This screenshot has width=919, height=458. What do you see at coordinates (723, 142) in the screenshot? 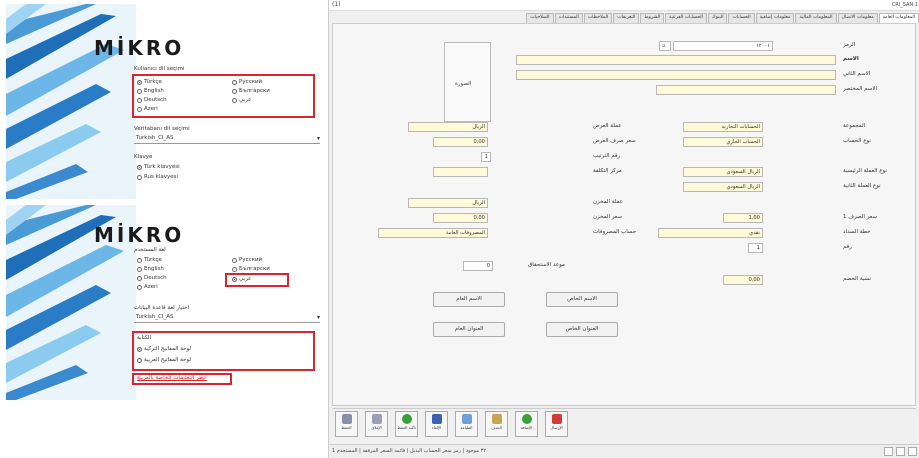
I see `account-type-select: الحساب الجاري` at bounding box center [723, 142].